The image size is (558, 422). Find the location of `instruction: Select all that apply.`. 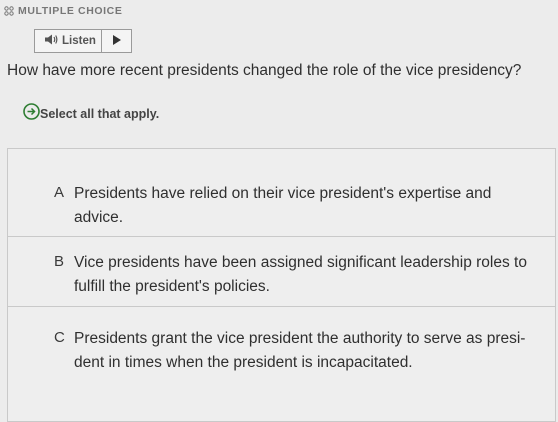

instruction: Select all that apply. is located at coordinates (91, 112).